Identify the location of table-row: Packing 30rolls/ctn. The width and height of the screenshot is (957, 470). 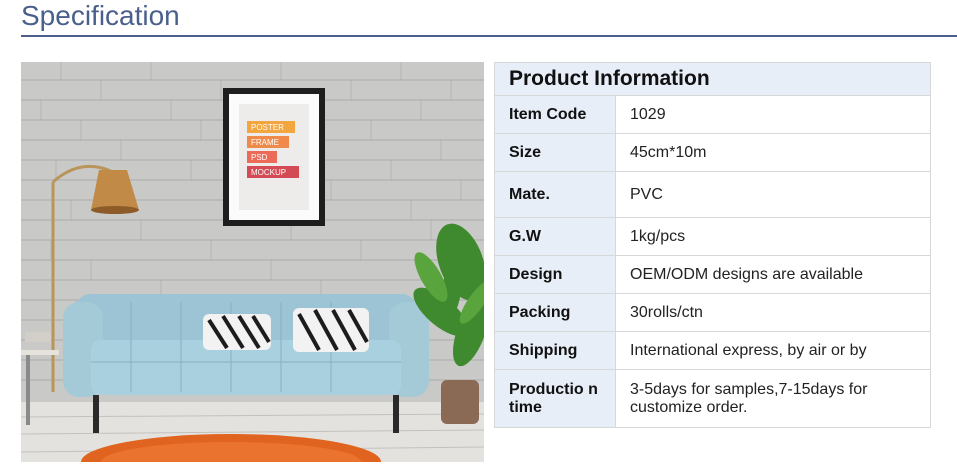
(712, 312).